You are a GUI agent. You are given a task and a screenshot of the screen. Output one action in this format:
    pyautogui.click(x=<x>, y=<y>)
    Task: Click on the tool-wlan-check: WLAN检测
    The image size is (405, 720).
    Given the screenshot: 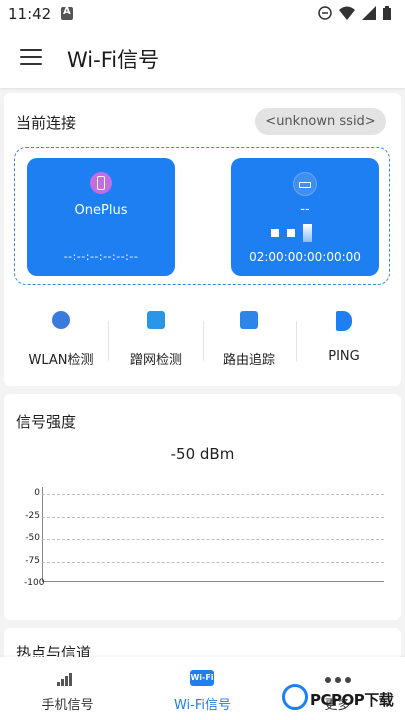 What is the action you would take?
    pyautogui.click(x=61, y=339)
    